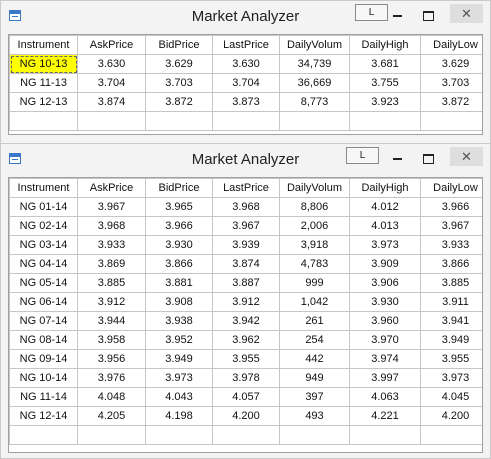  Describe the element at coordinates (246, 302) in the screenshot. I see `table-cell: 3.912` at that location.